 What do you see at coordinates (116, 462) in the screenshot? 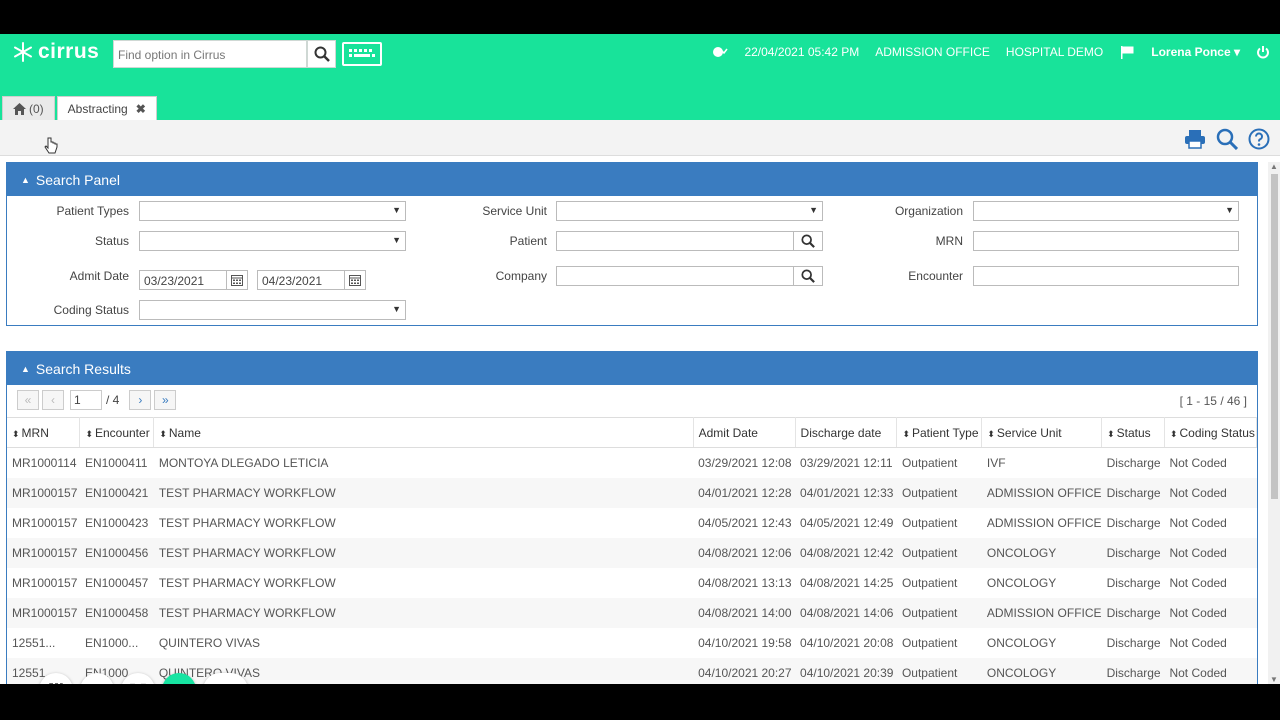
I see `table-cell: EN1000411` at bounding box center [116, 462].